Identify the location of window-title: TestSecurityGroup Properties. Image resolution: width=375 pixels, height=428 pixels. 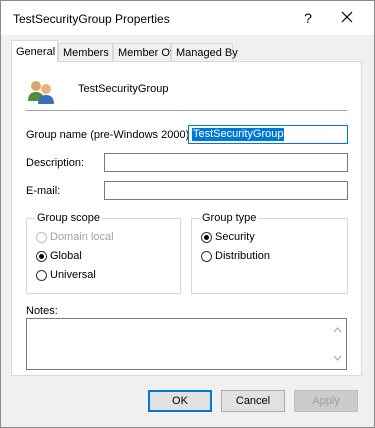
(91, 19).